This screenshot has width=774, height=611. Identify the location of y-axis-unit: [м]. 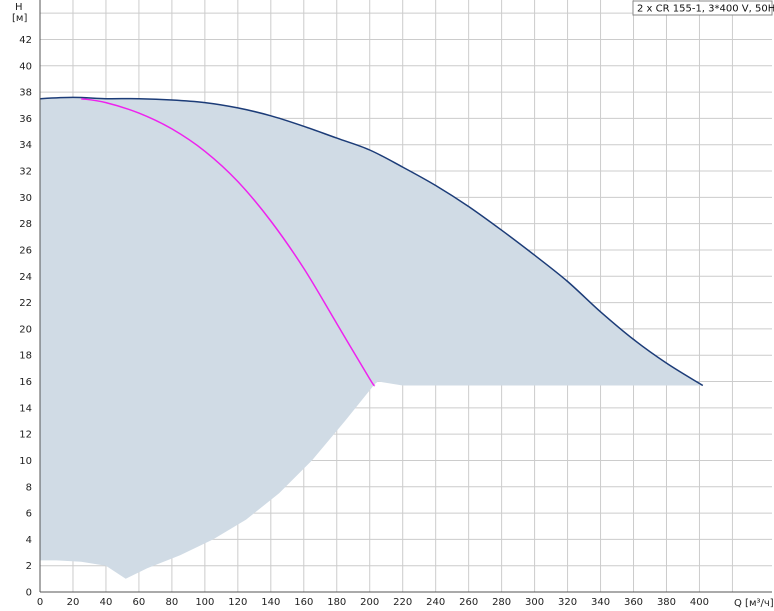
(19, 18).